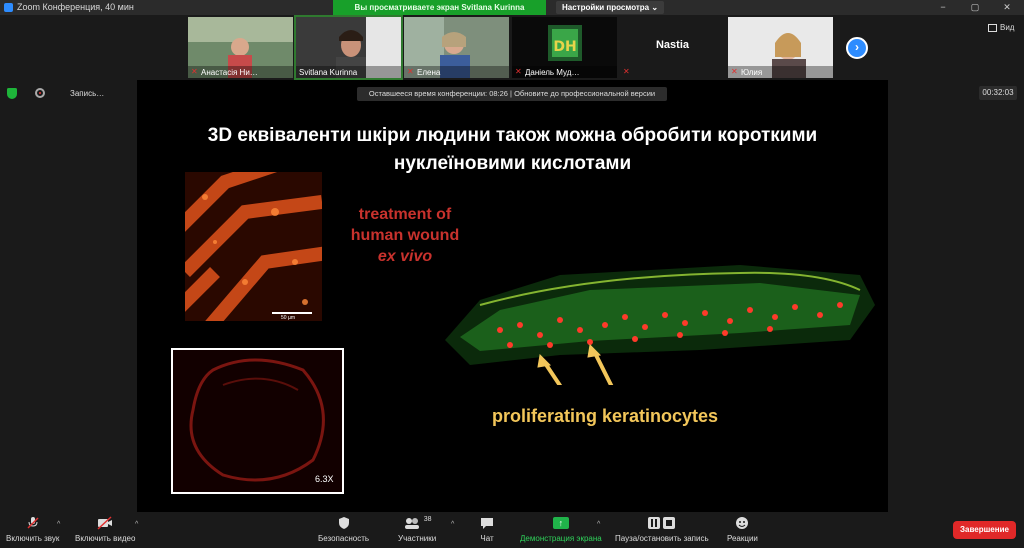 This screenshot has width=1024, height=548. I want to click on meeting-toolbar, so click(512, 530).